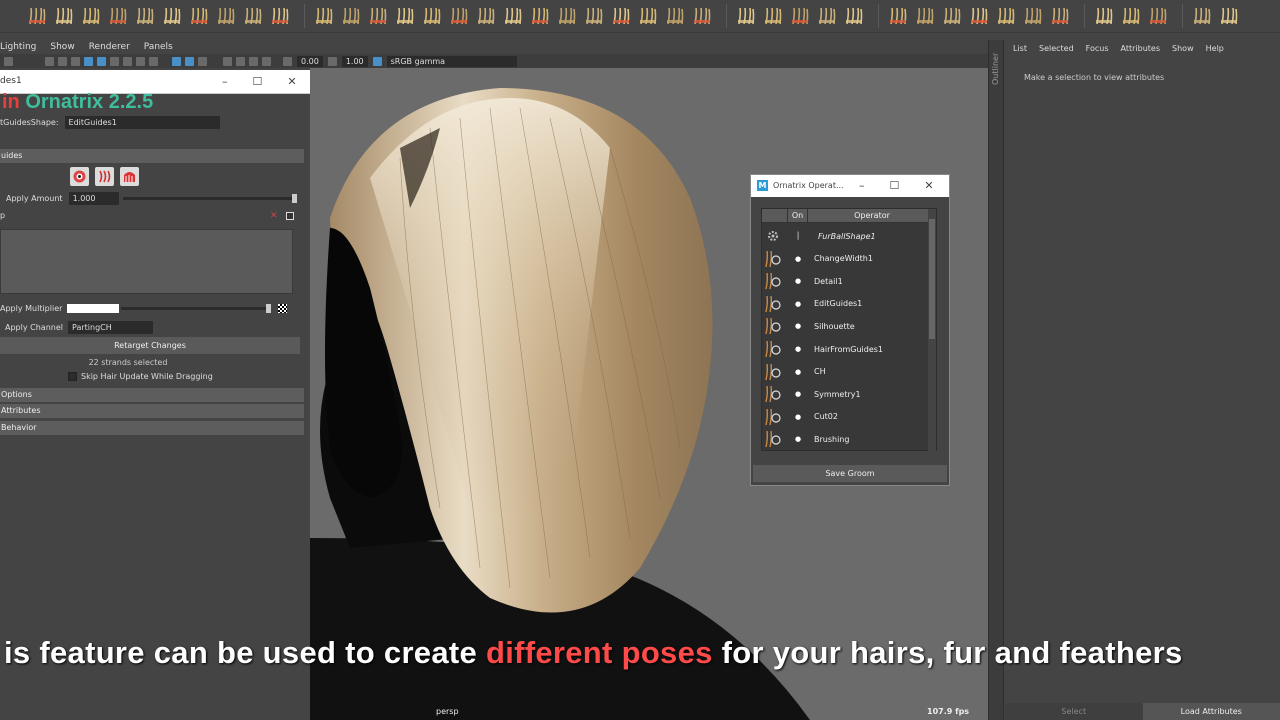 The height and width of the screenshot is (720, 1280). I want to click on delete-icon: ✕, so click(274, 216).